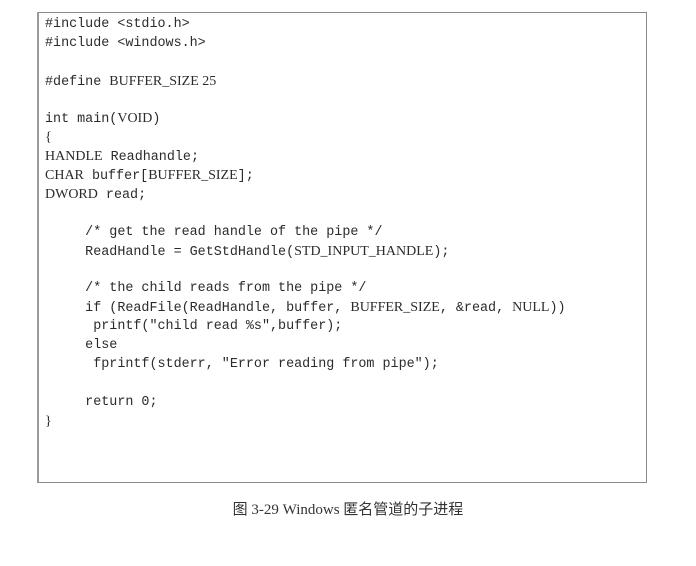 This screenshot has height=566, width=696. I want to click on code-token: buffer[, so click(116, 177).